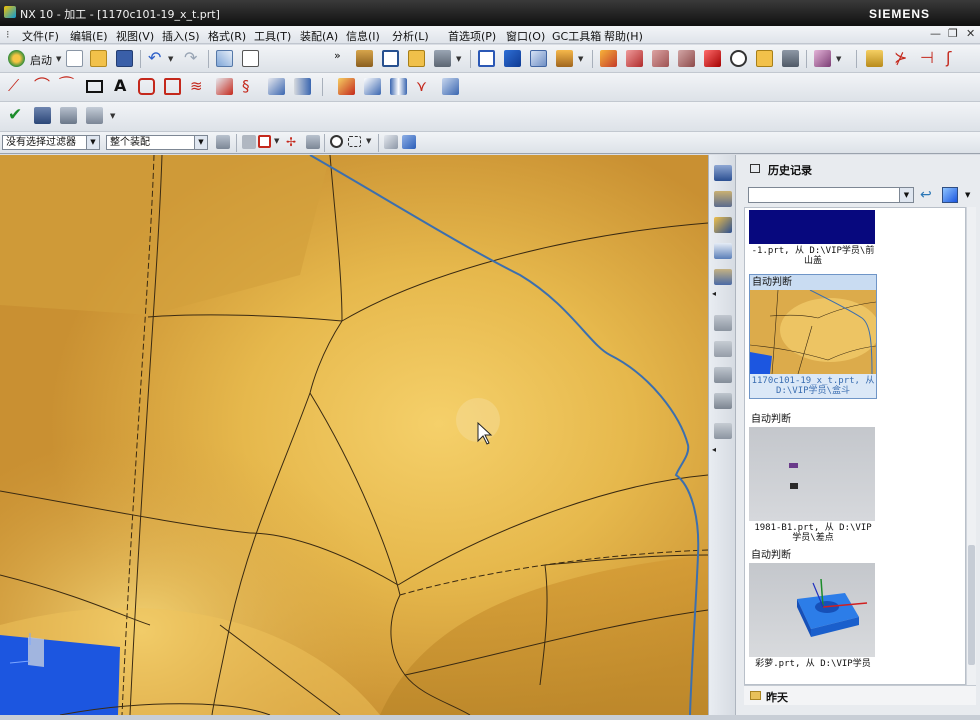 The height and width of the screenshot is (720, 980). I want to click on zoom-icon, so click(738, 58).